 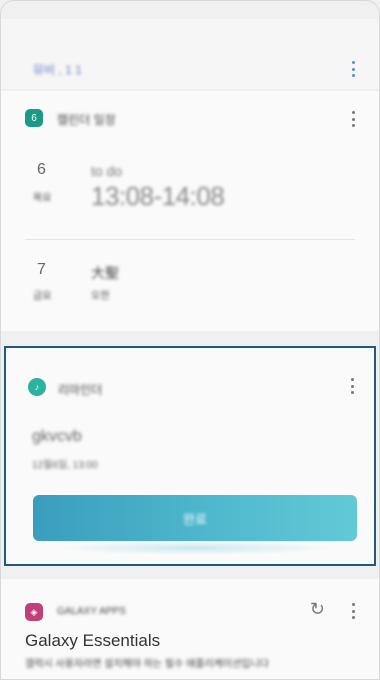 What do you see at coordinates (42, 198) in the screenshot?
I see `event-1-day-label: 목요` at bounding box center [42, 198].